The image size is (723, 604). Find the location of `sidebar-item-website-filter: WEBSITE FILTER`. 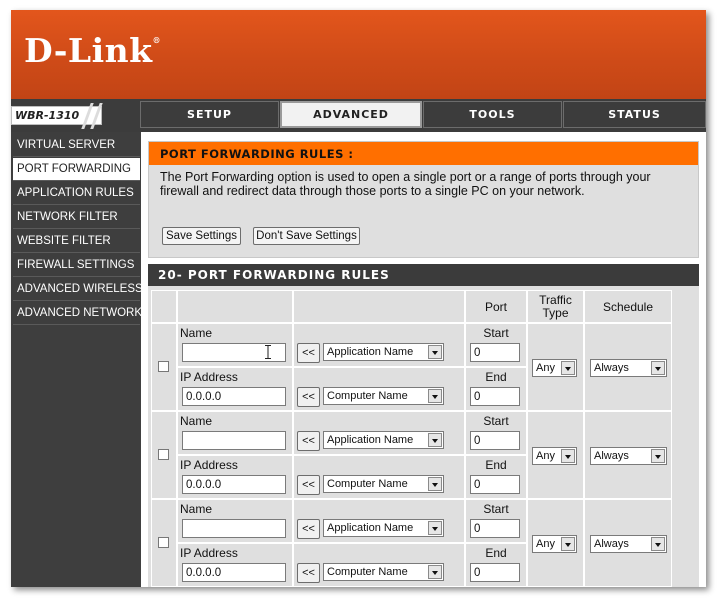

sidebar-item-website-filter: WEBSITE FILTER is located at coordinates (76, 241).